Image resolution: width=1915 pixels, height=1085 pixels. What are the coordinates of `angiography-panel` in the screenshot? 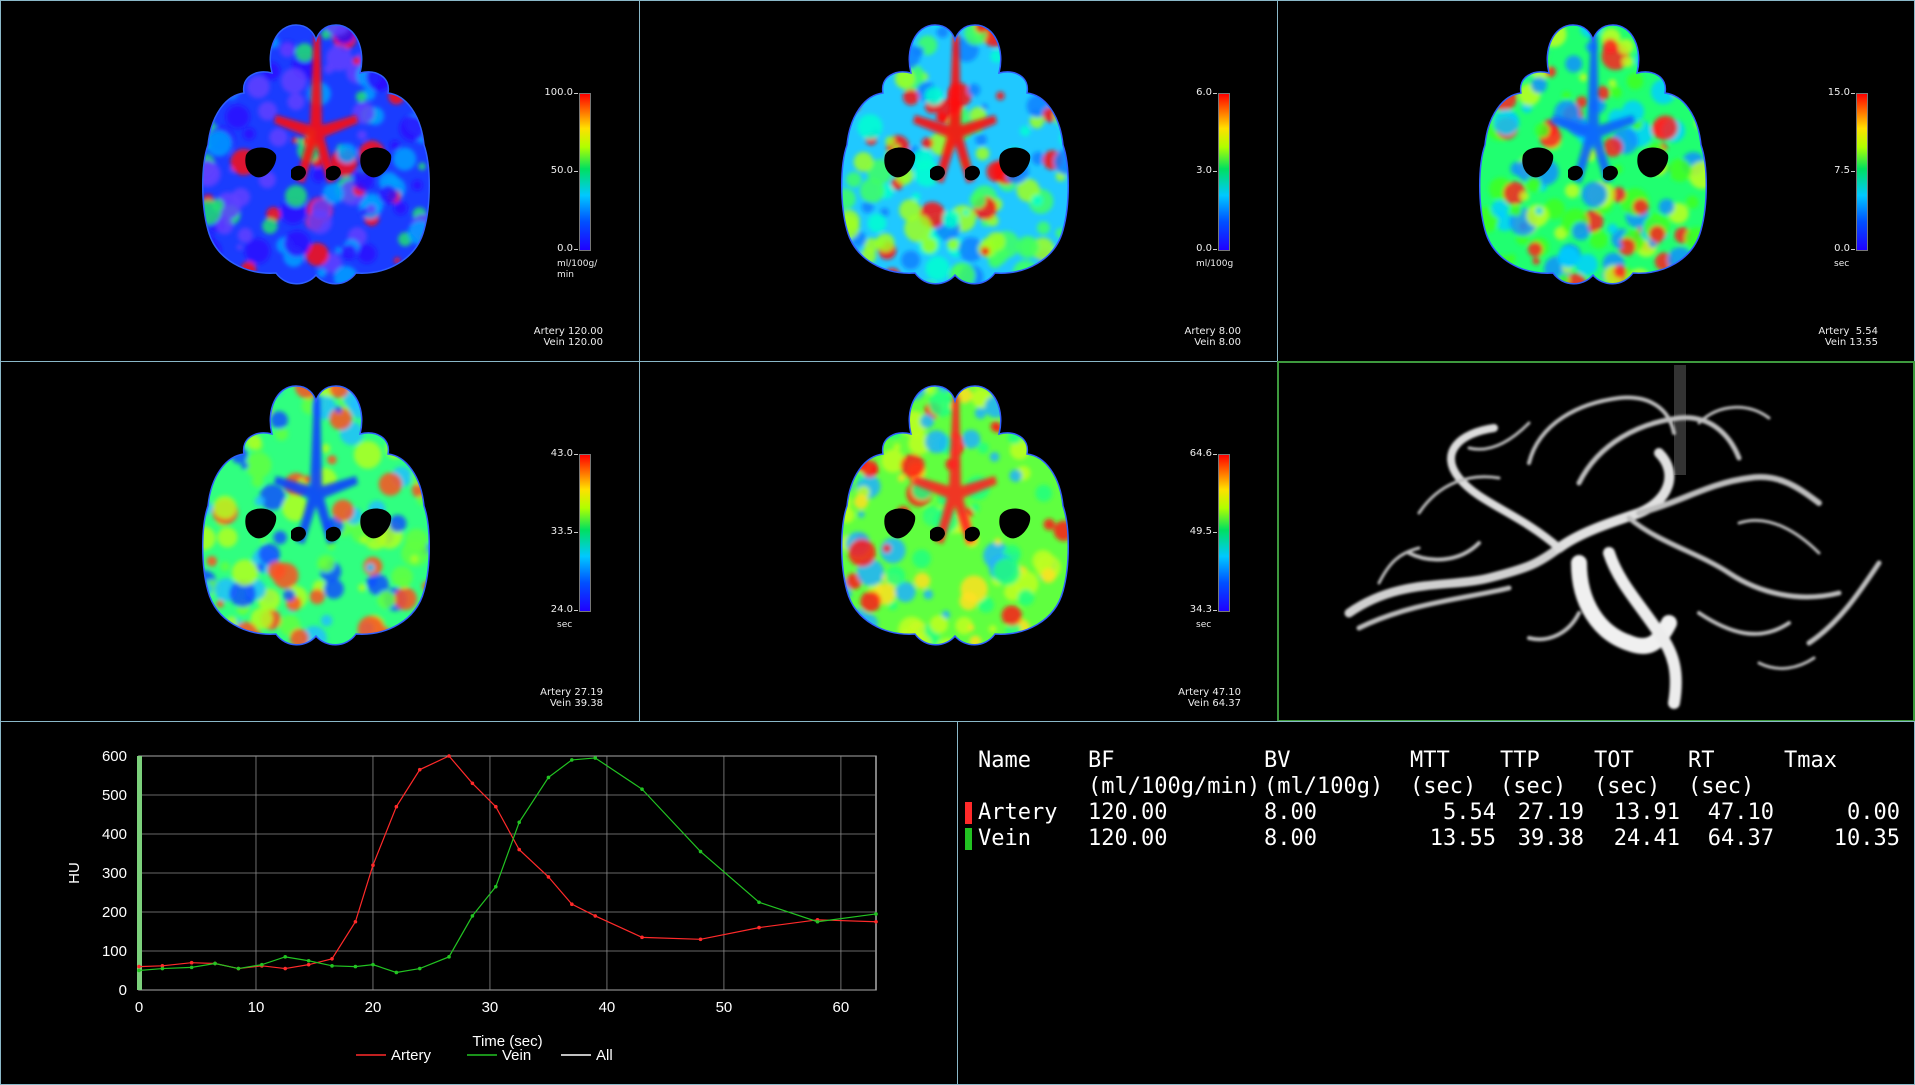 It's located at (1596, 541).